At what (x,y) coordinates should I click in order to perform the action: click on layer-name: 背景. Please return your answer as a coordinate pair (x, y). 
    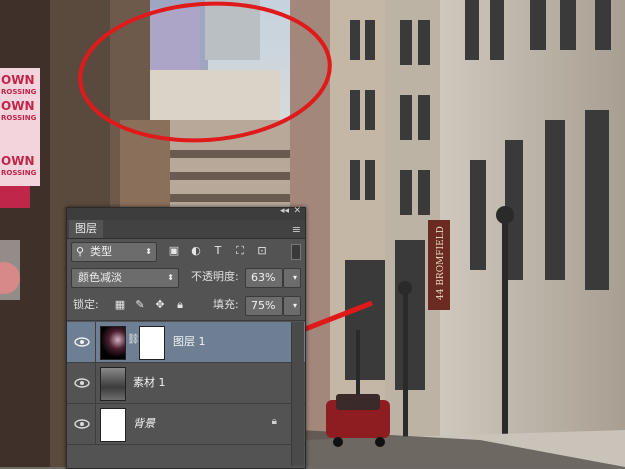
    Looking at the image, I should click on (144, 424).